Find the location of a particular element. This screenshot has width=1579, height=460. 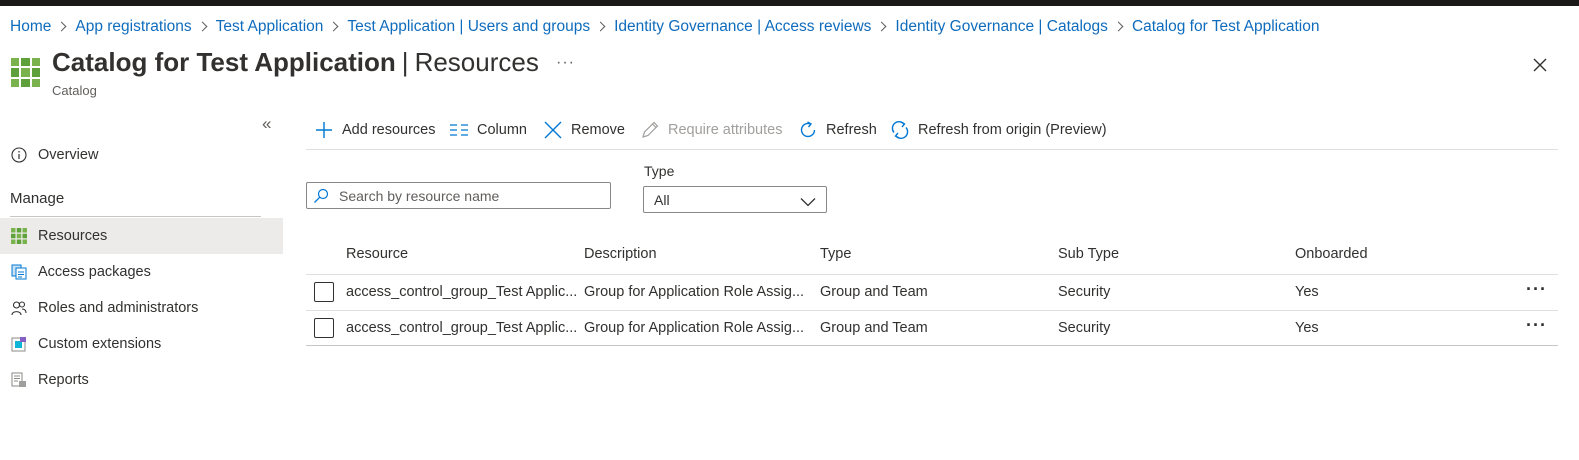

require-attributes-button: Require attributes is located at coordinates (711, 130).